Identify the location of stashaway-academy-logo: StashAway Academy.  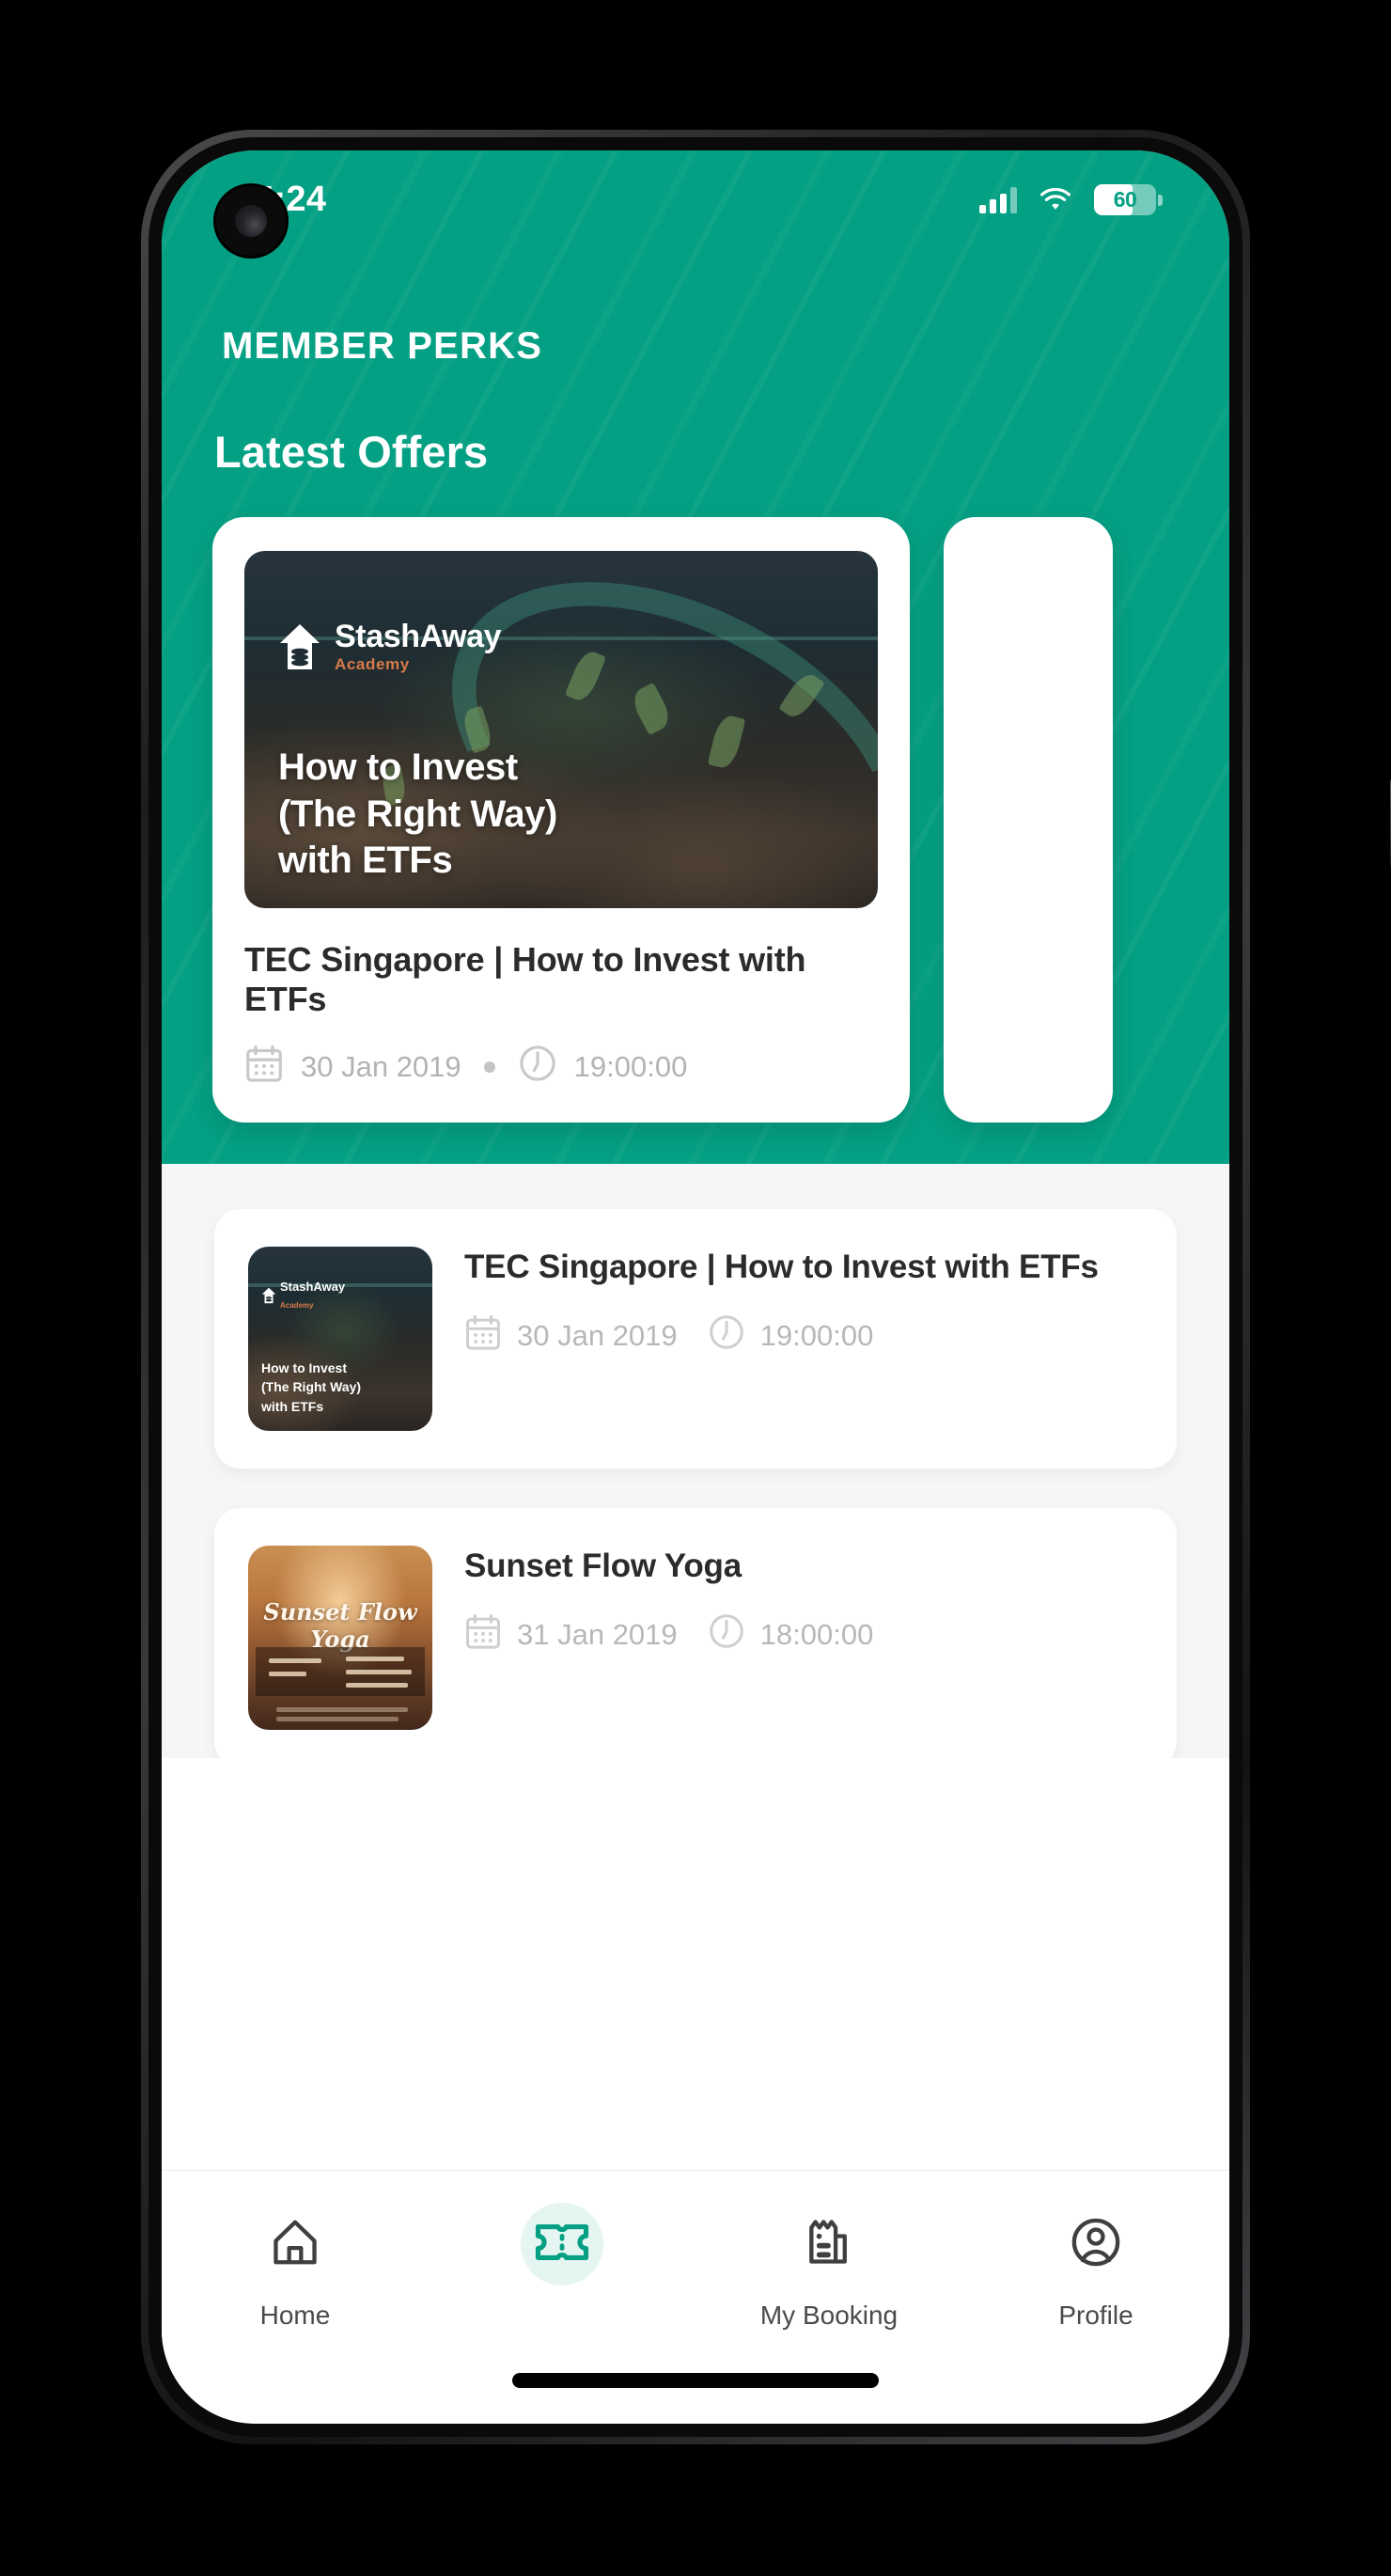
(390, 646).